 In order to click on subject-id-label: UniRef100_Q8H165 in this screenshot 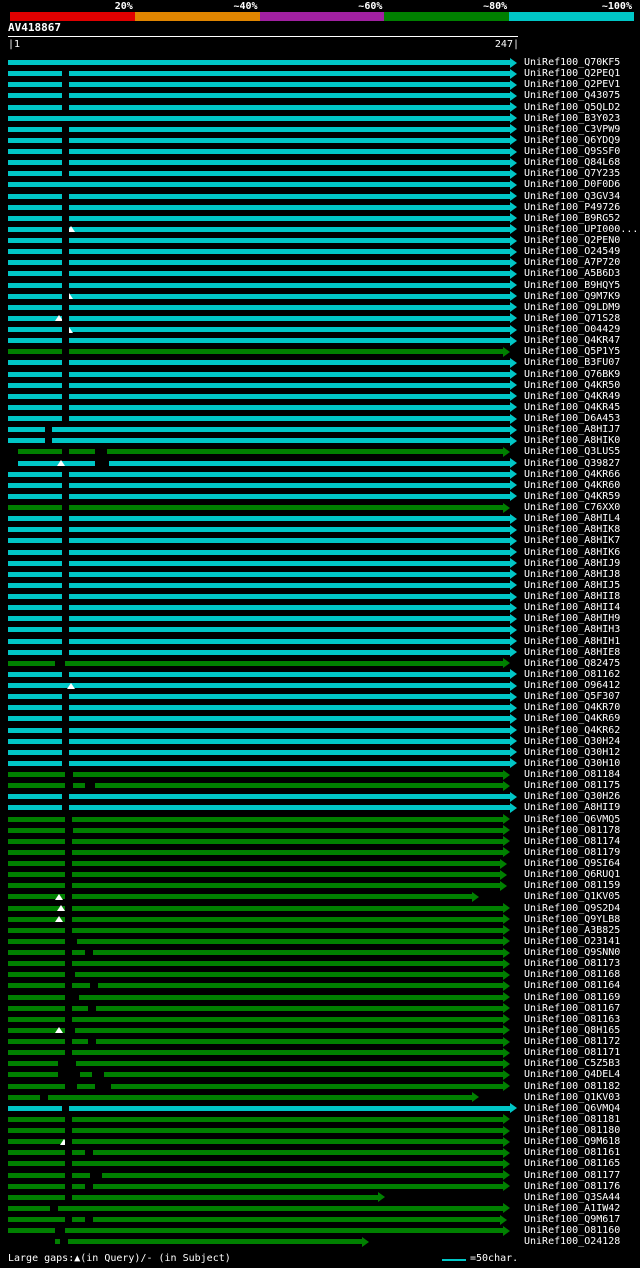, I will do `click(572, 1030)`.